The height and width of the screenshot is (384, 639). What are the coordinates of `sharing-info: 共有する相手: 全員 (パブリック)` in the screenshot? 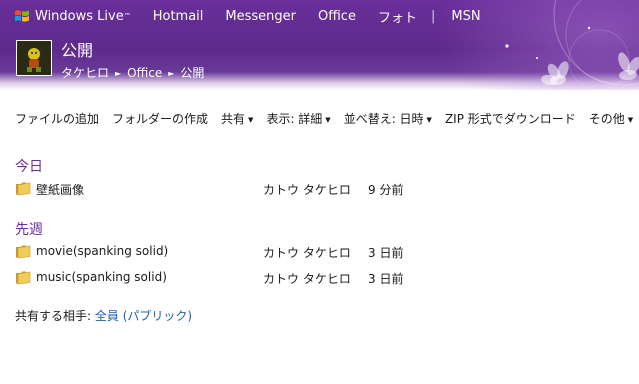 It's located at (103, 315).